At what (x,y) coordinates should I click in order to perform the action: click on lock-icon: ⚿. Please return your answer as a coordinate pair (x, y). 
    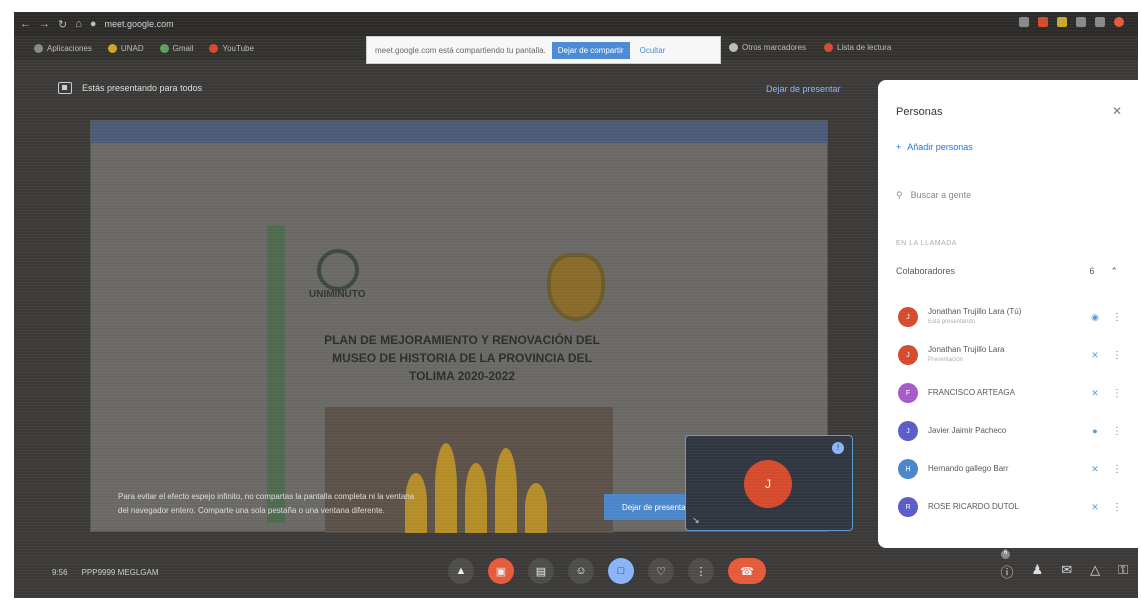
    Looking at the image, I should click on (1123, 571).